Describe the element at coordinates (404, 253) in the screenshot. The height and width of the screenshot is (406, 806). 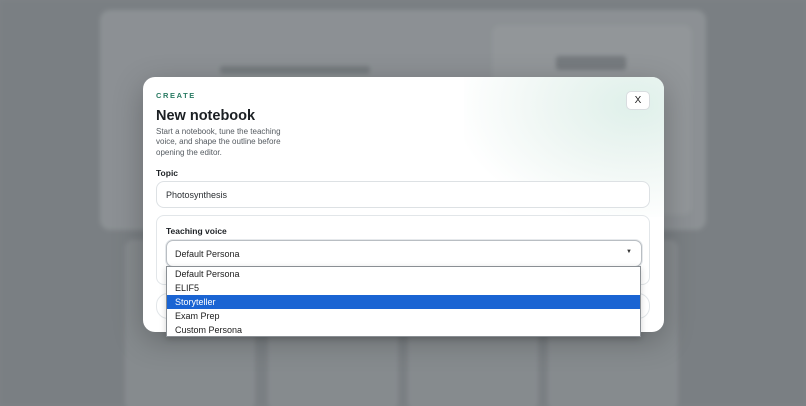
I see `teaching-voice-select: Default Persona ▼` at that location.